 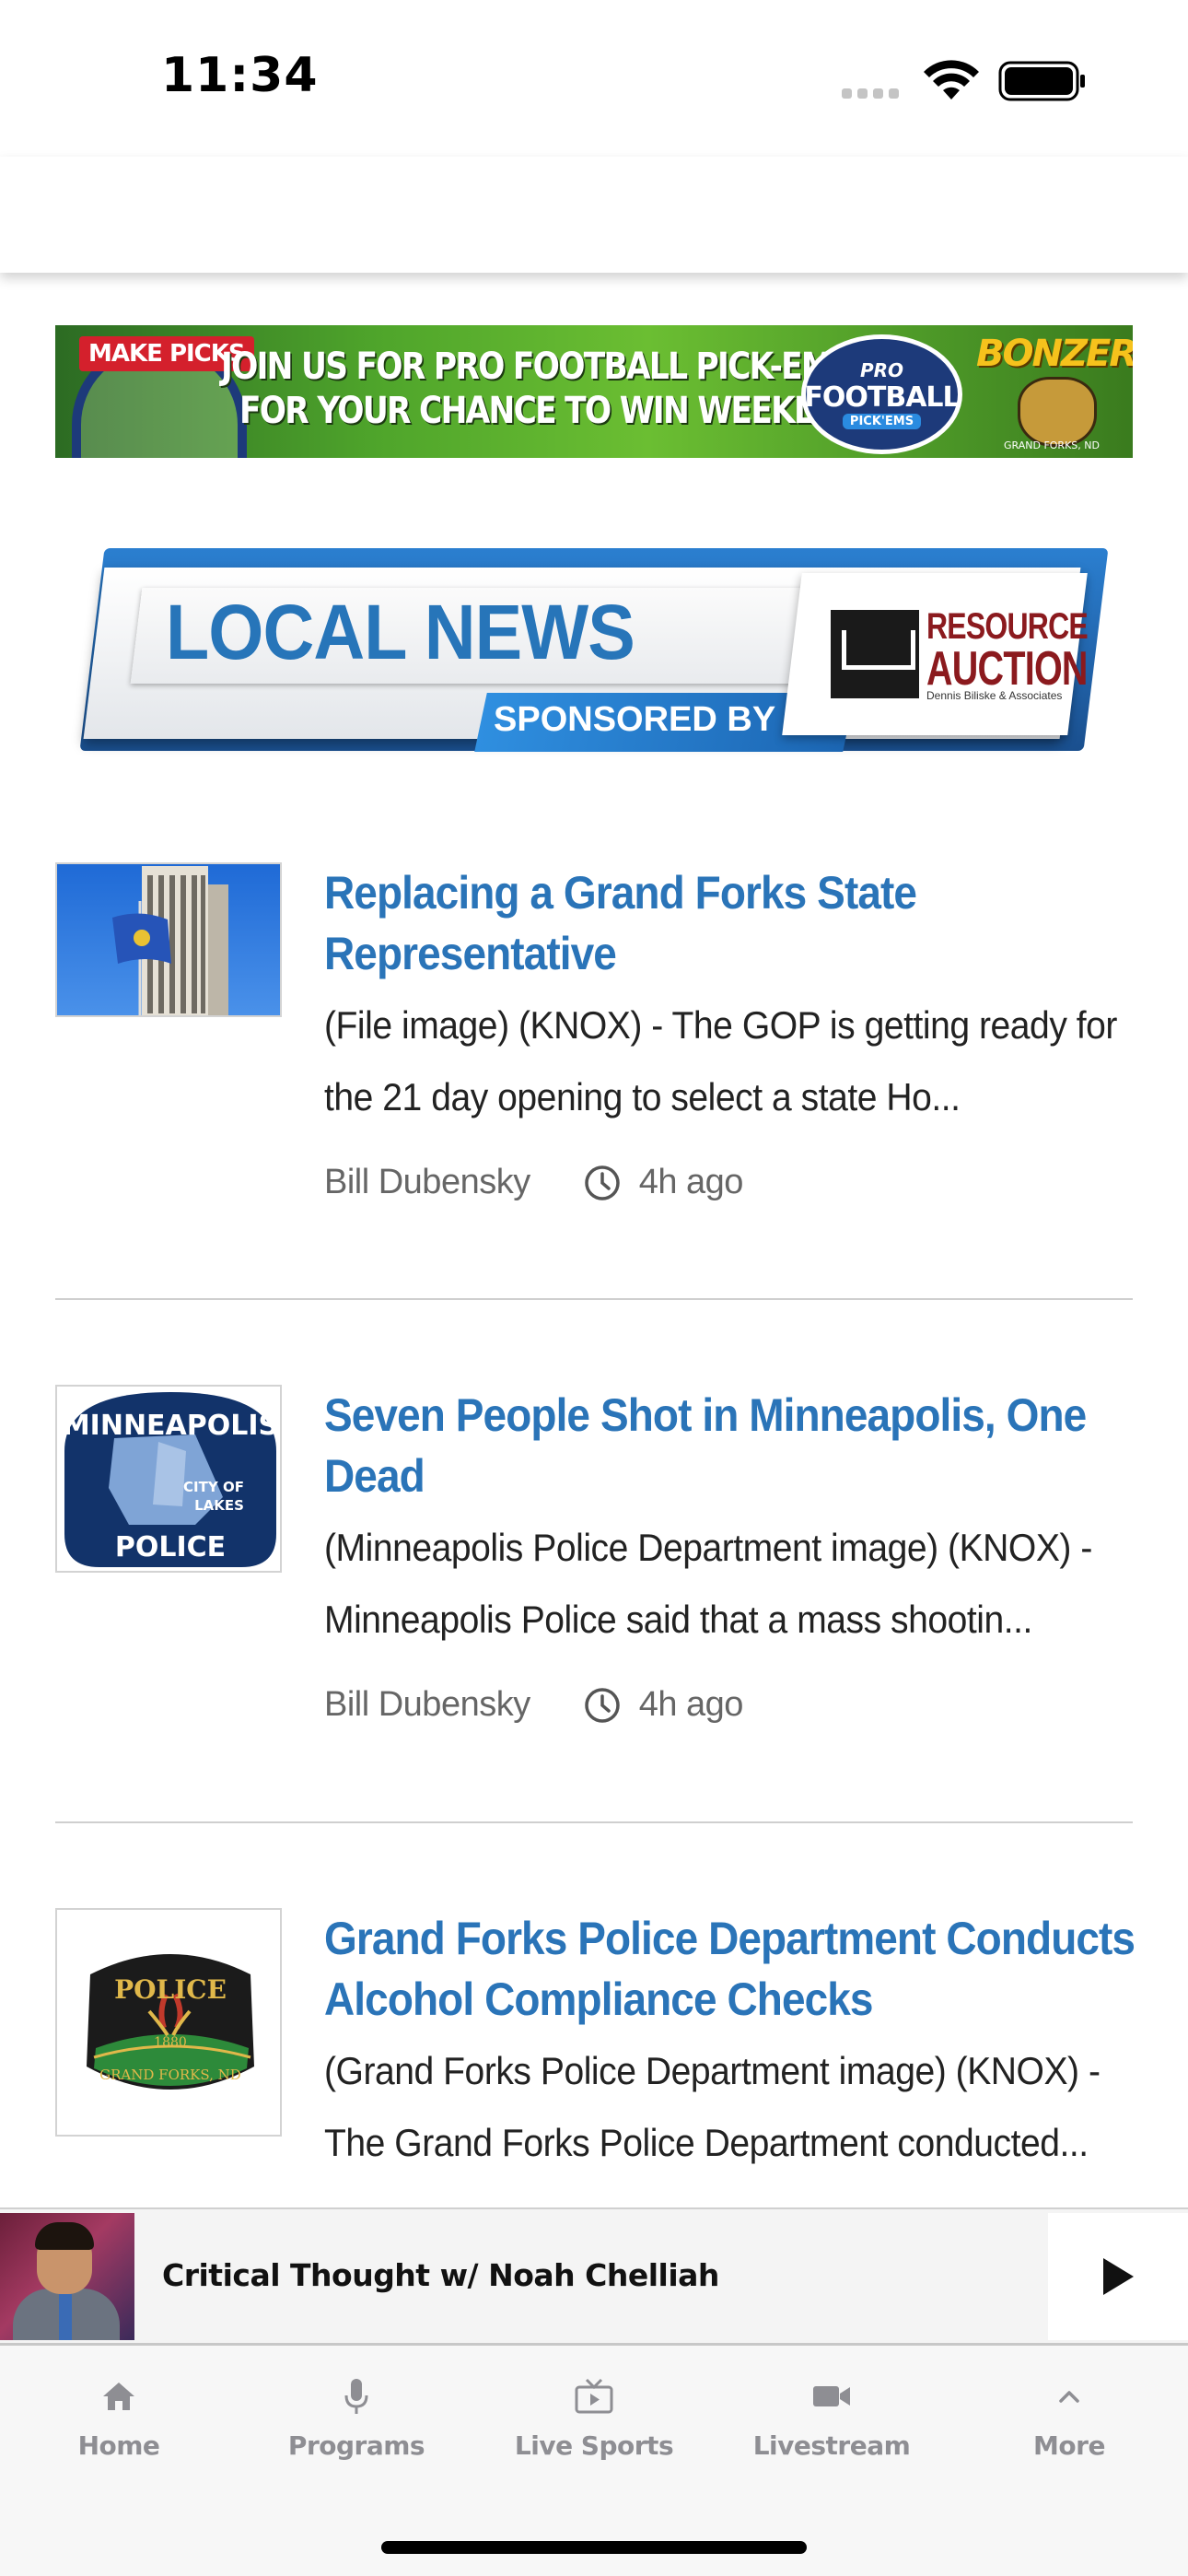 I want to click on tab-label: Home, so click(x=119, y=2445).